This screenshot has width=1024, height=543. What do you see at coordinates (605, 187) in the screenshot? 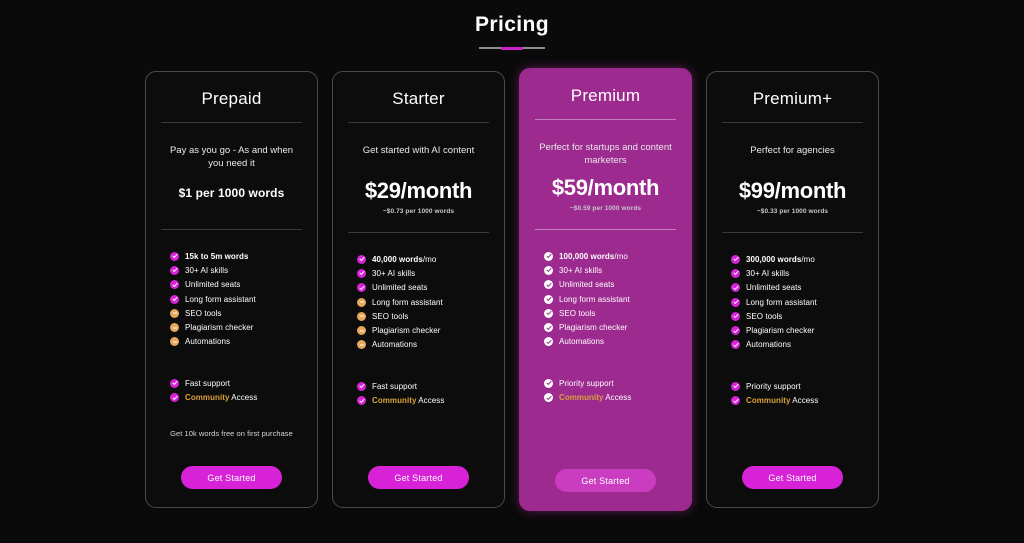
I see `plan-price: $59/month` at bounding box center [605, 187].